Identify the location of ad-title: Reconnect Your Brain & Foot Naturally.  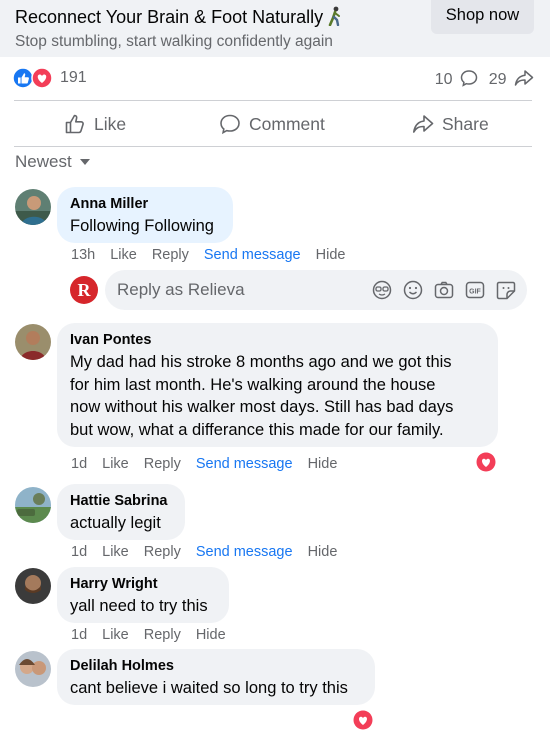
(179, 17).